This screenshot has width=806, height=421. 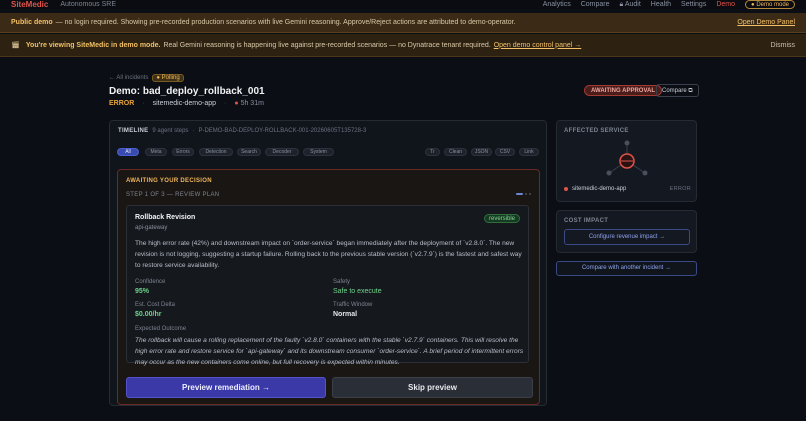 I want to click on compare-another-incident-button: Compare with another incident →, so click(x=626, y=268).